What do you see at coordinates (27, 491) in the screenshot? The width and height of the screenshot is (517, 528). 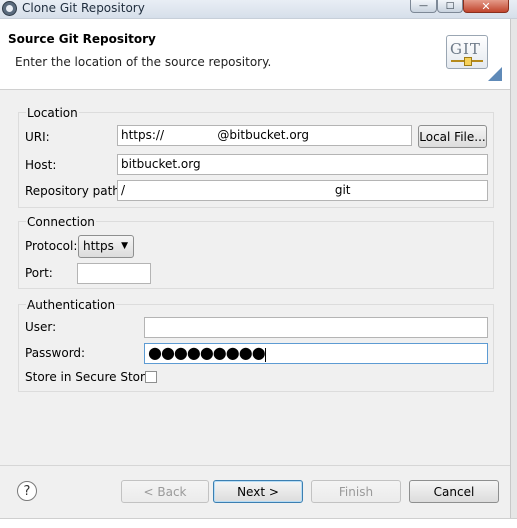 I see `help-icon: ?` at bounding box center [27, 491].